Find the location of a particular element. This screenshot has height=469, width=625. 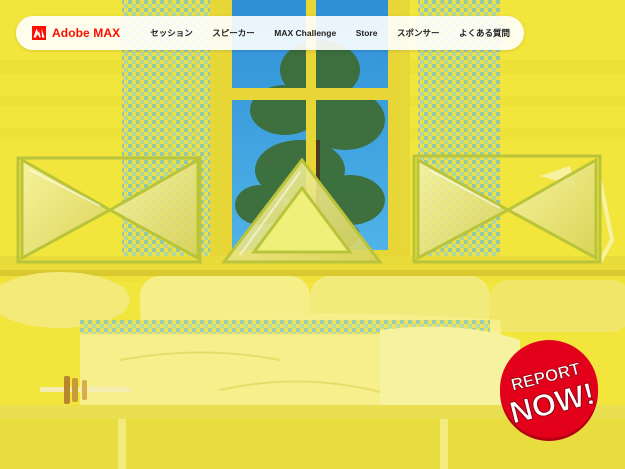

report-now-badge: REPORT NOW! is located at coordinates (549, 390).